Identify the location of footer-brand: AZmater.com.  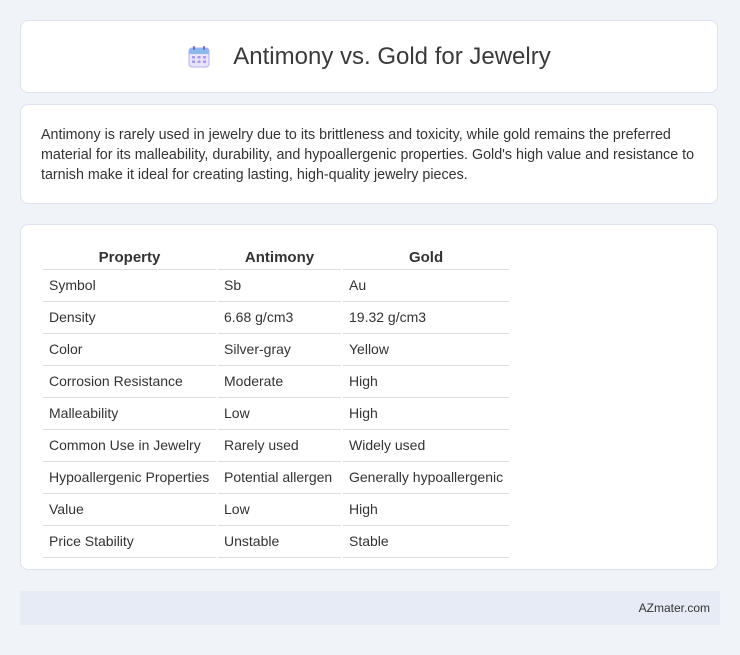
(674, 608).